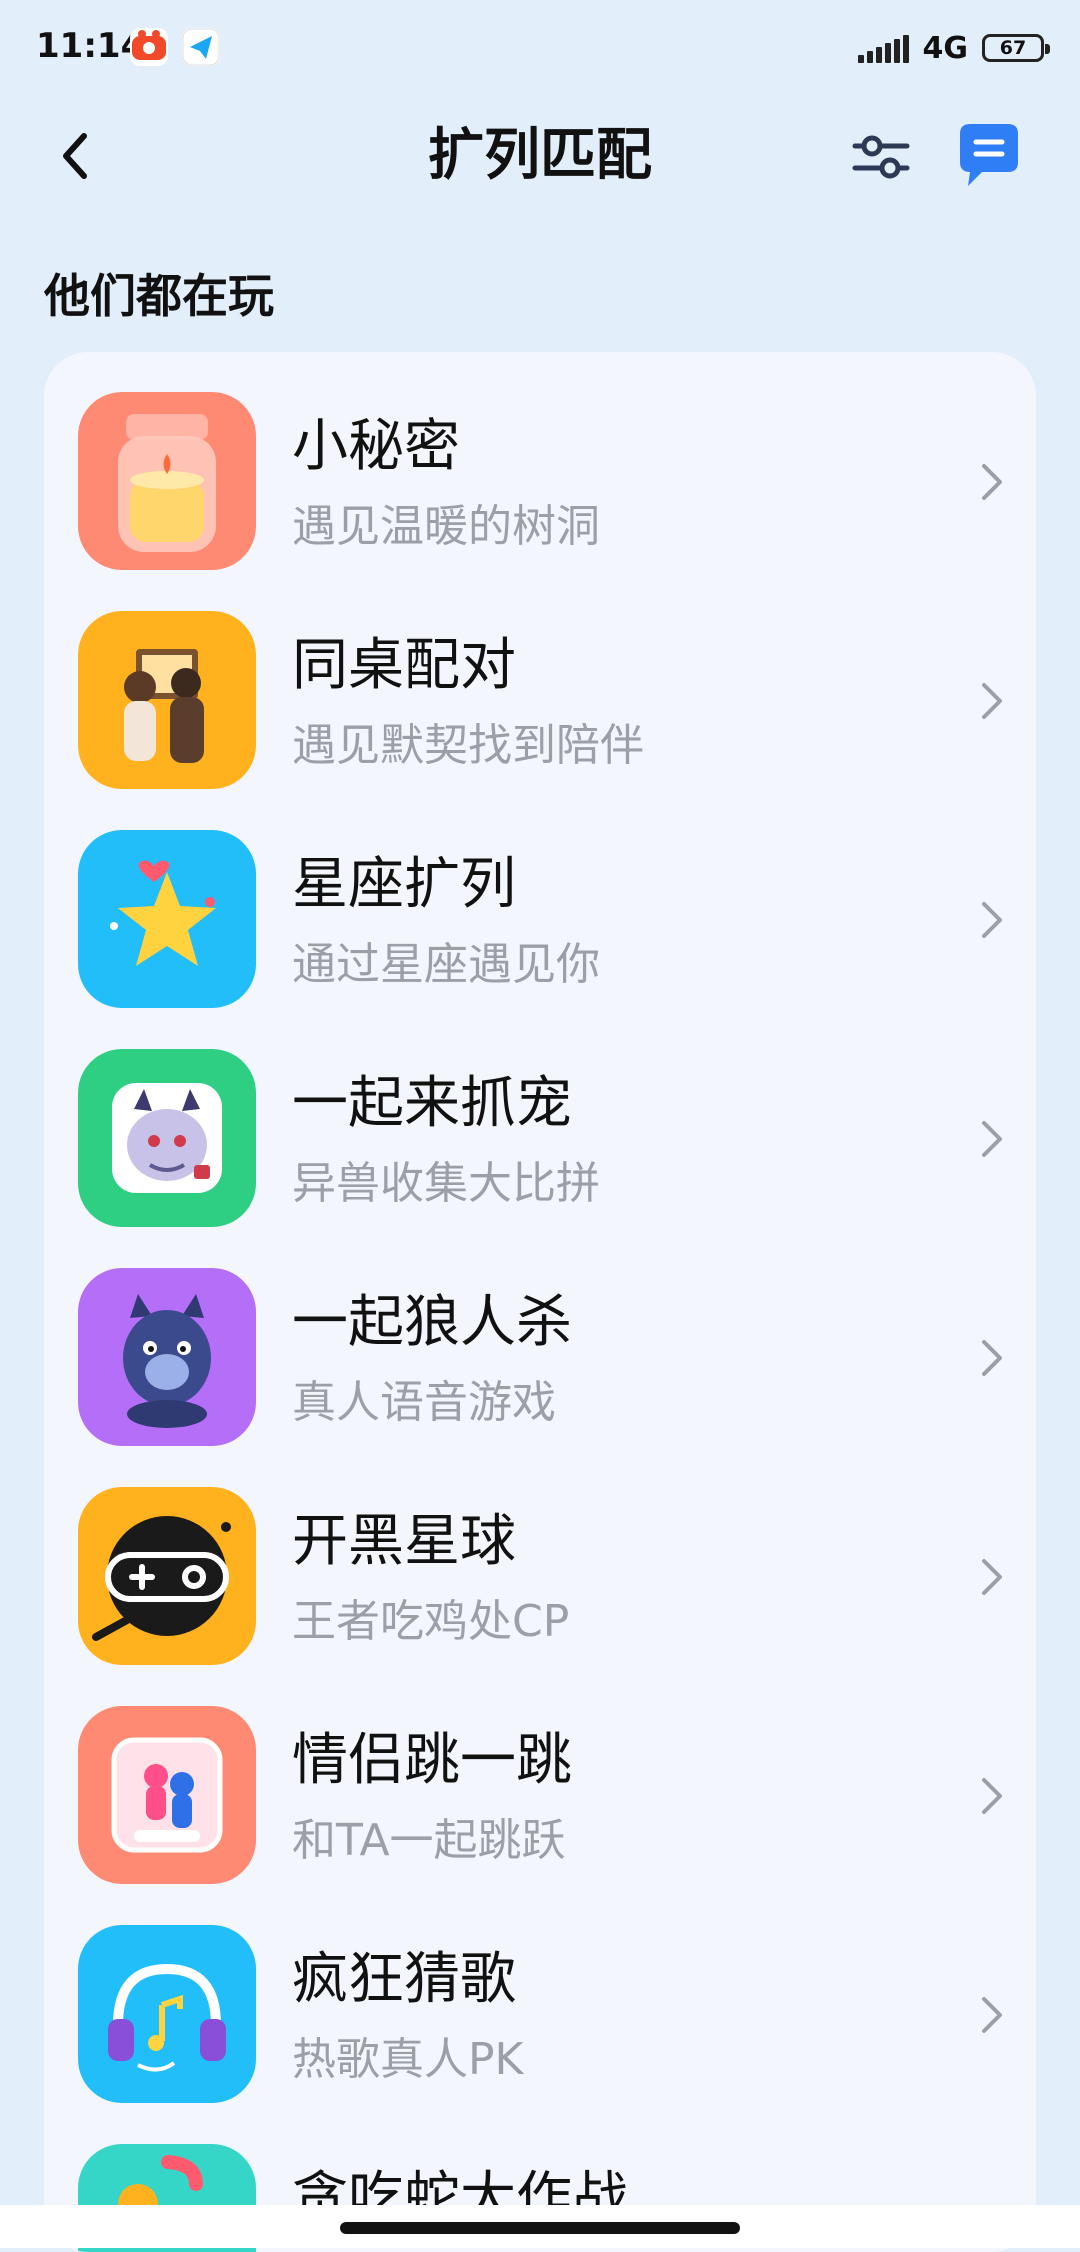 This screenshot has width=1080, height=2252. Describe the element at coordinates (159, 296) in the screenshot. I see `section-title: 他们都在玩` at that location.